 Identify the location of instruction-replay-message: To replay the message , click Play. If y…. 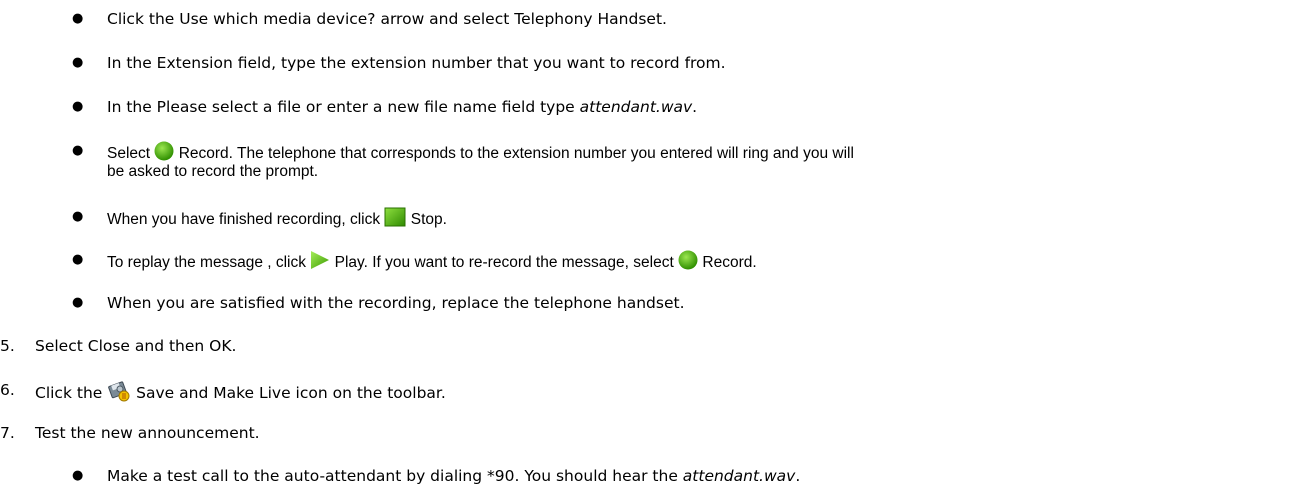
(432, 263).